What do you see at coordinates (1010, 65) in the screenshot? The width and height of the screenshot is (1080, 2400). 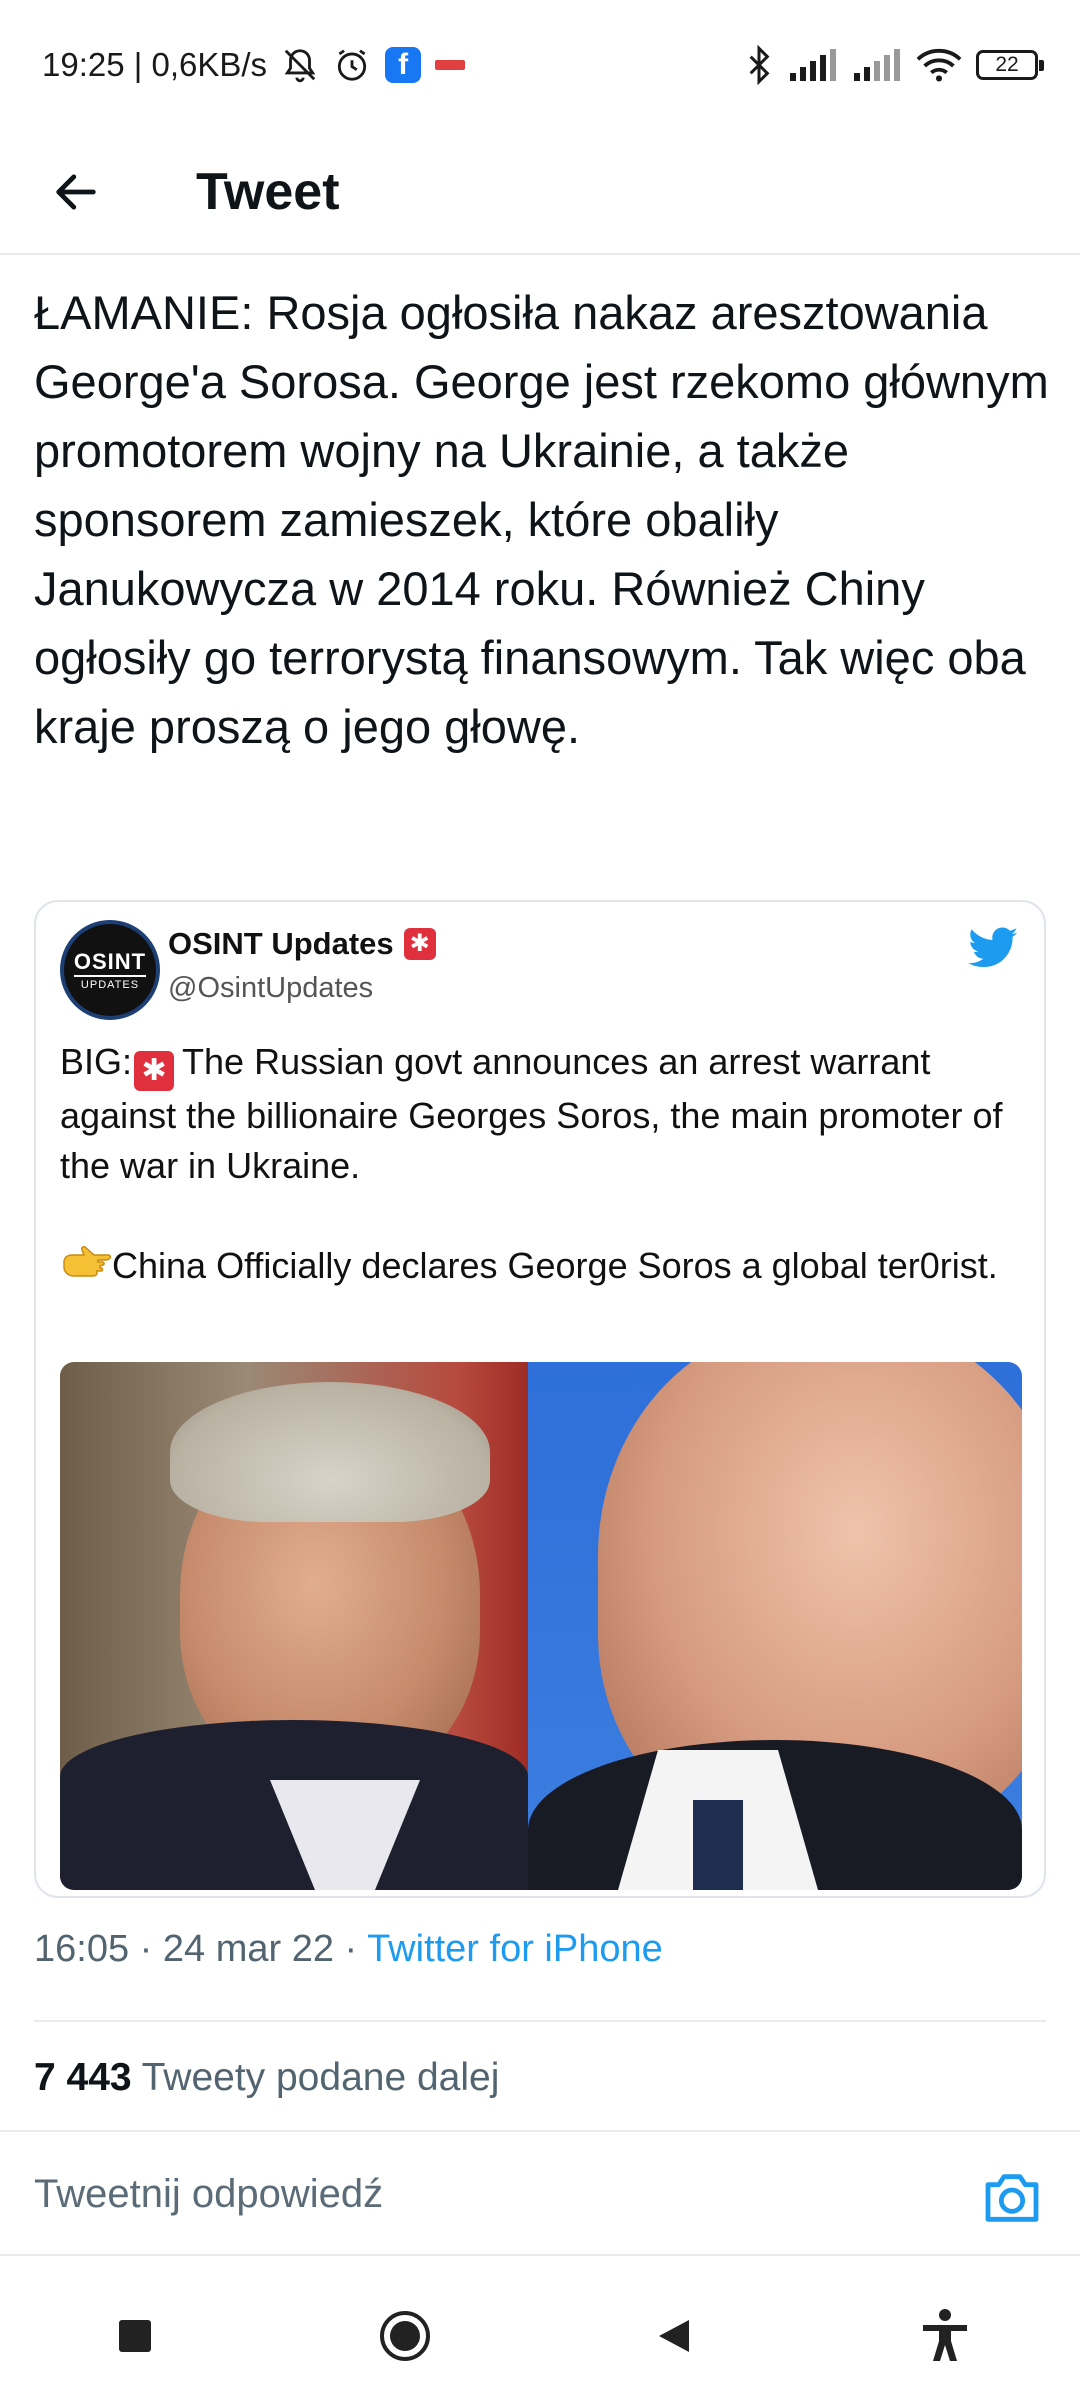 I see `battery-icon: 22` at bounding box center [1010, 65].